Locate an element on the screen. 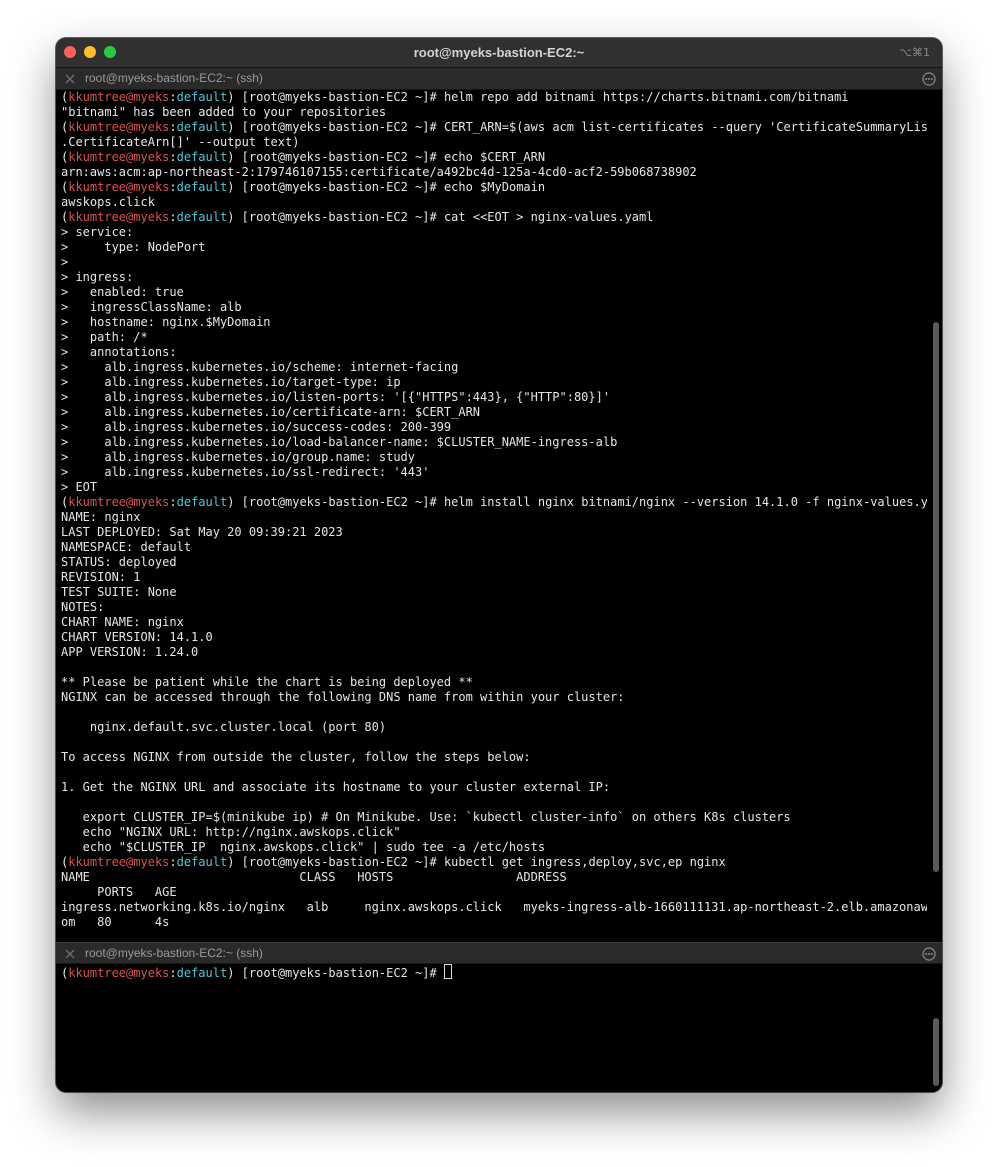 Image resolution: width=998 pixels, height=1167 pixels. output-text: CHART NAME: nginx is located at coordinates (122, 622).